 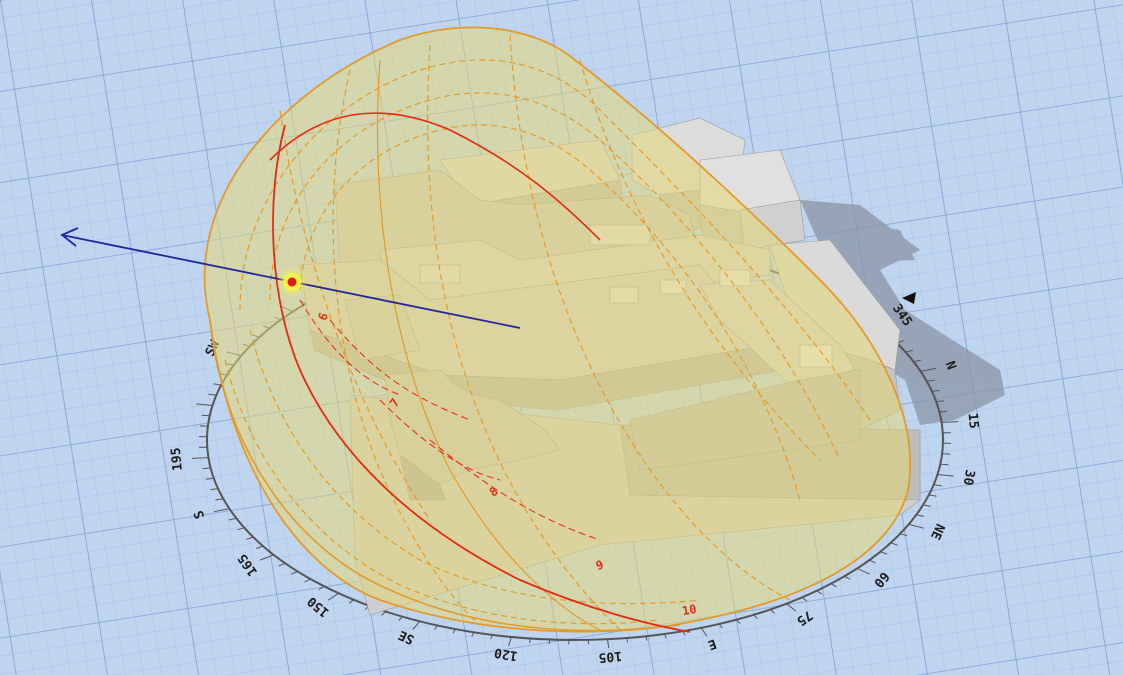 I want to click on hour-label: 10, so click(x=689, y=610).